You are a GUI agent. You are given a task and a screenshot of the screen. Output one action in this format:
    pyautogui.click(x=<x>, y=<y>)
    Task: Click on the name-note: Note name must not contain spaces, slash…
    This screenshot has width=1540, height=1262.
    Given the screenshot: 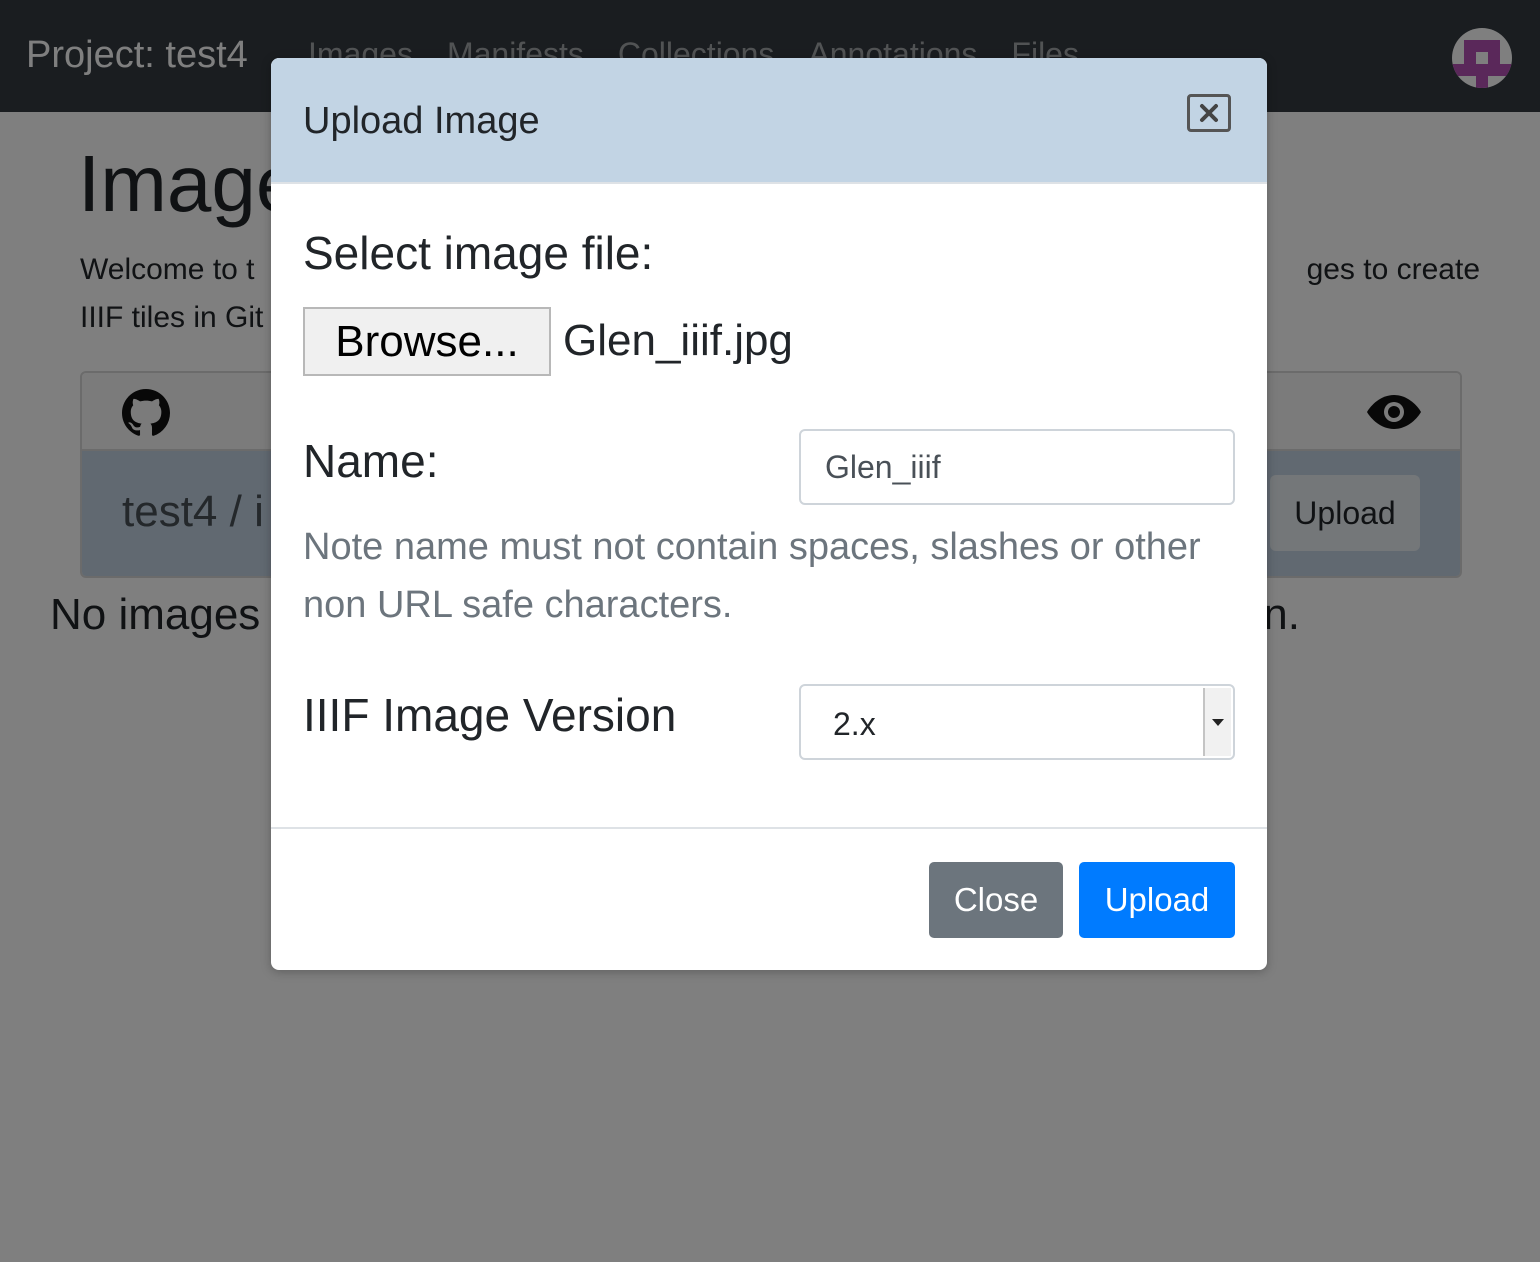 What is the action you would take?
    pyautogui.click(x=752, y=576)
    